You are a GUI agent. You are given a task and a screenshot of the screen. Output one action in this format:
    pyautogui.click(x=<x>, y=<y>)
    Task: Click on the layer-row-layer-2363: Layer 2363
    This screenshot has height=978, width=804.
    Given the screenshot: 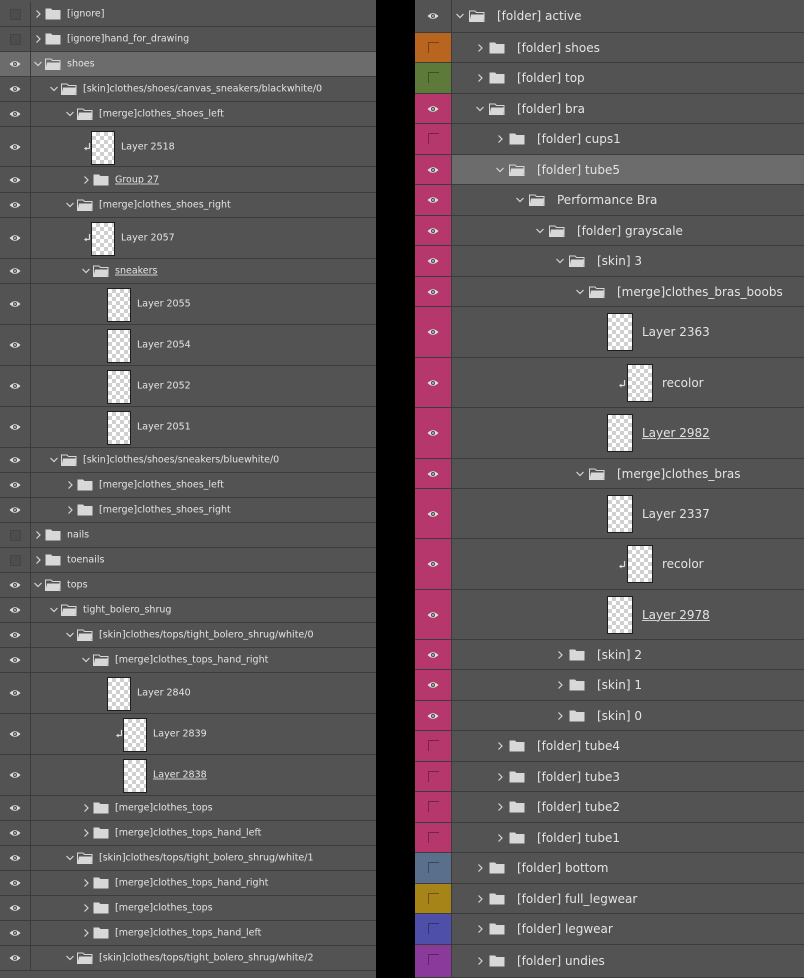 What is the action you would take?
    pyautogui.click(x=609, y=332)
    